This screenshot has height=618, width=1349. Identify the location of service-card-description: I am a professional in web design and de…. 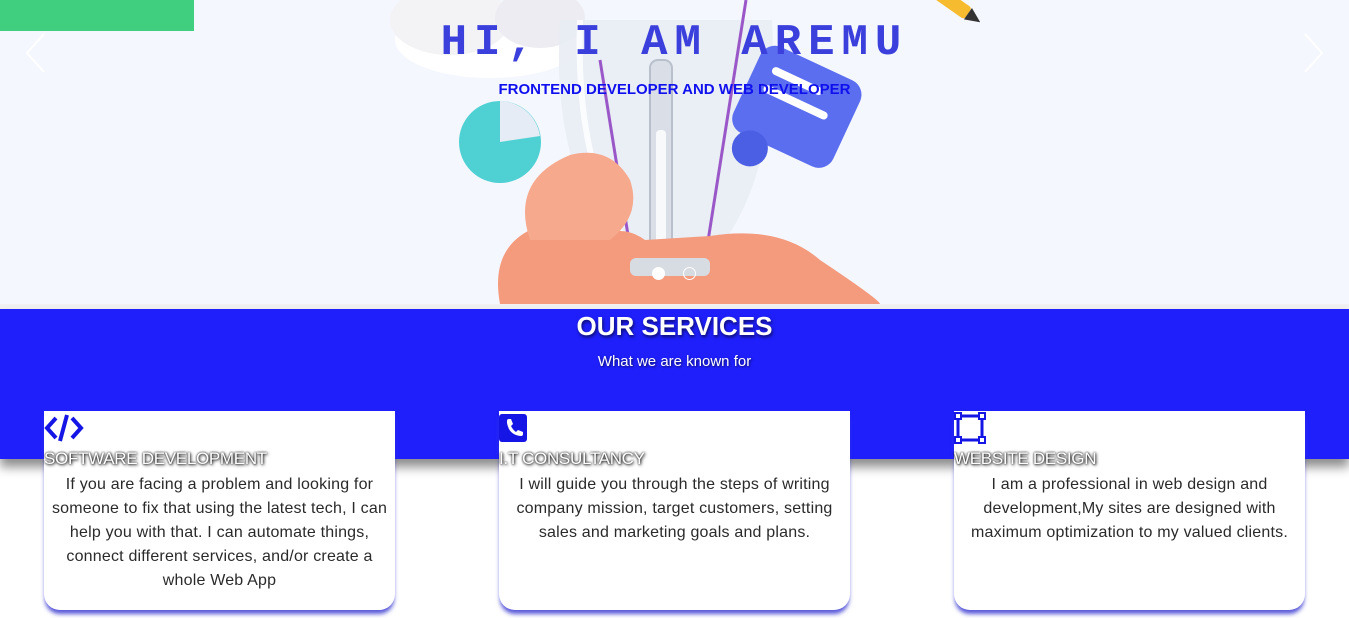
(1129, 508).